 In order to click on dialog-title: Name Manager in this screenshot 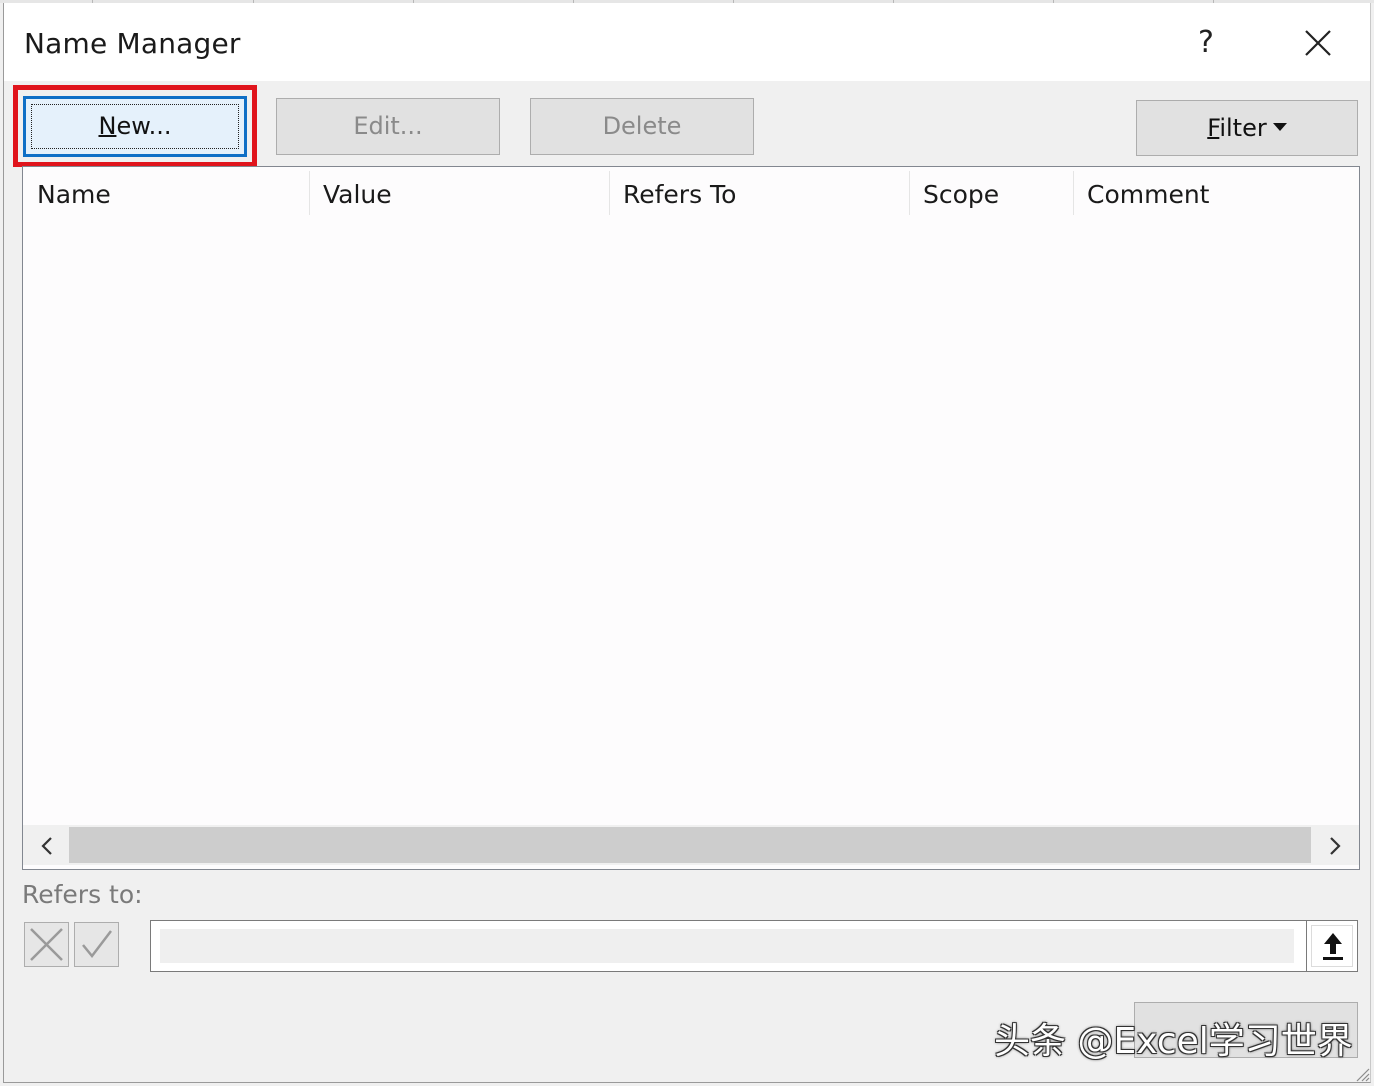, I will do `click(132, 43)`.